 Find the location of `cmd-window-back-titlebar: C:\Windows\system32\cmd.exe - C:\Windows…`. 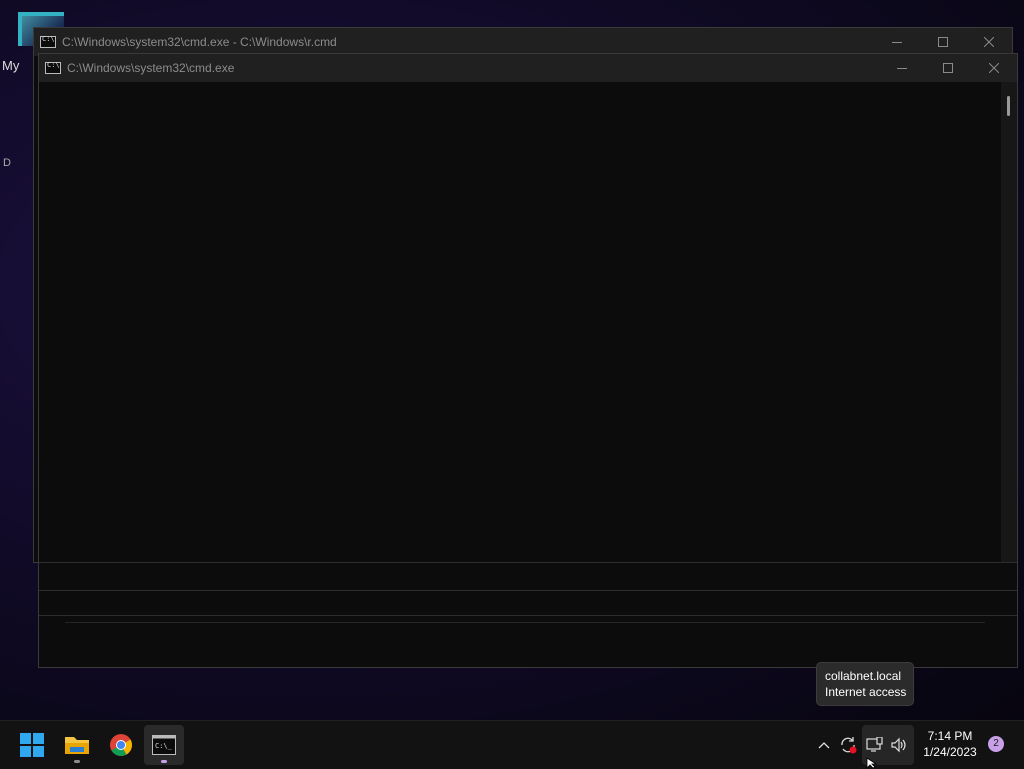

cmd-window-back-titlebar: C:\Windows\system32\cmd.exe - C:\Windows… is located at coordinates (523, 42).